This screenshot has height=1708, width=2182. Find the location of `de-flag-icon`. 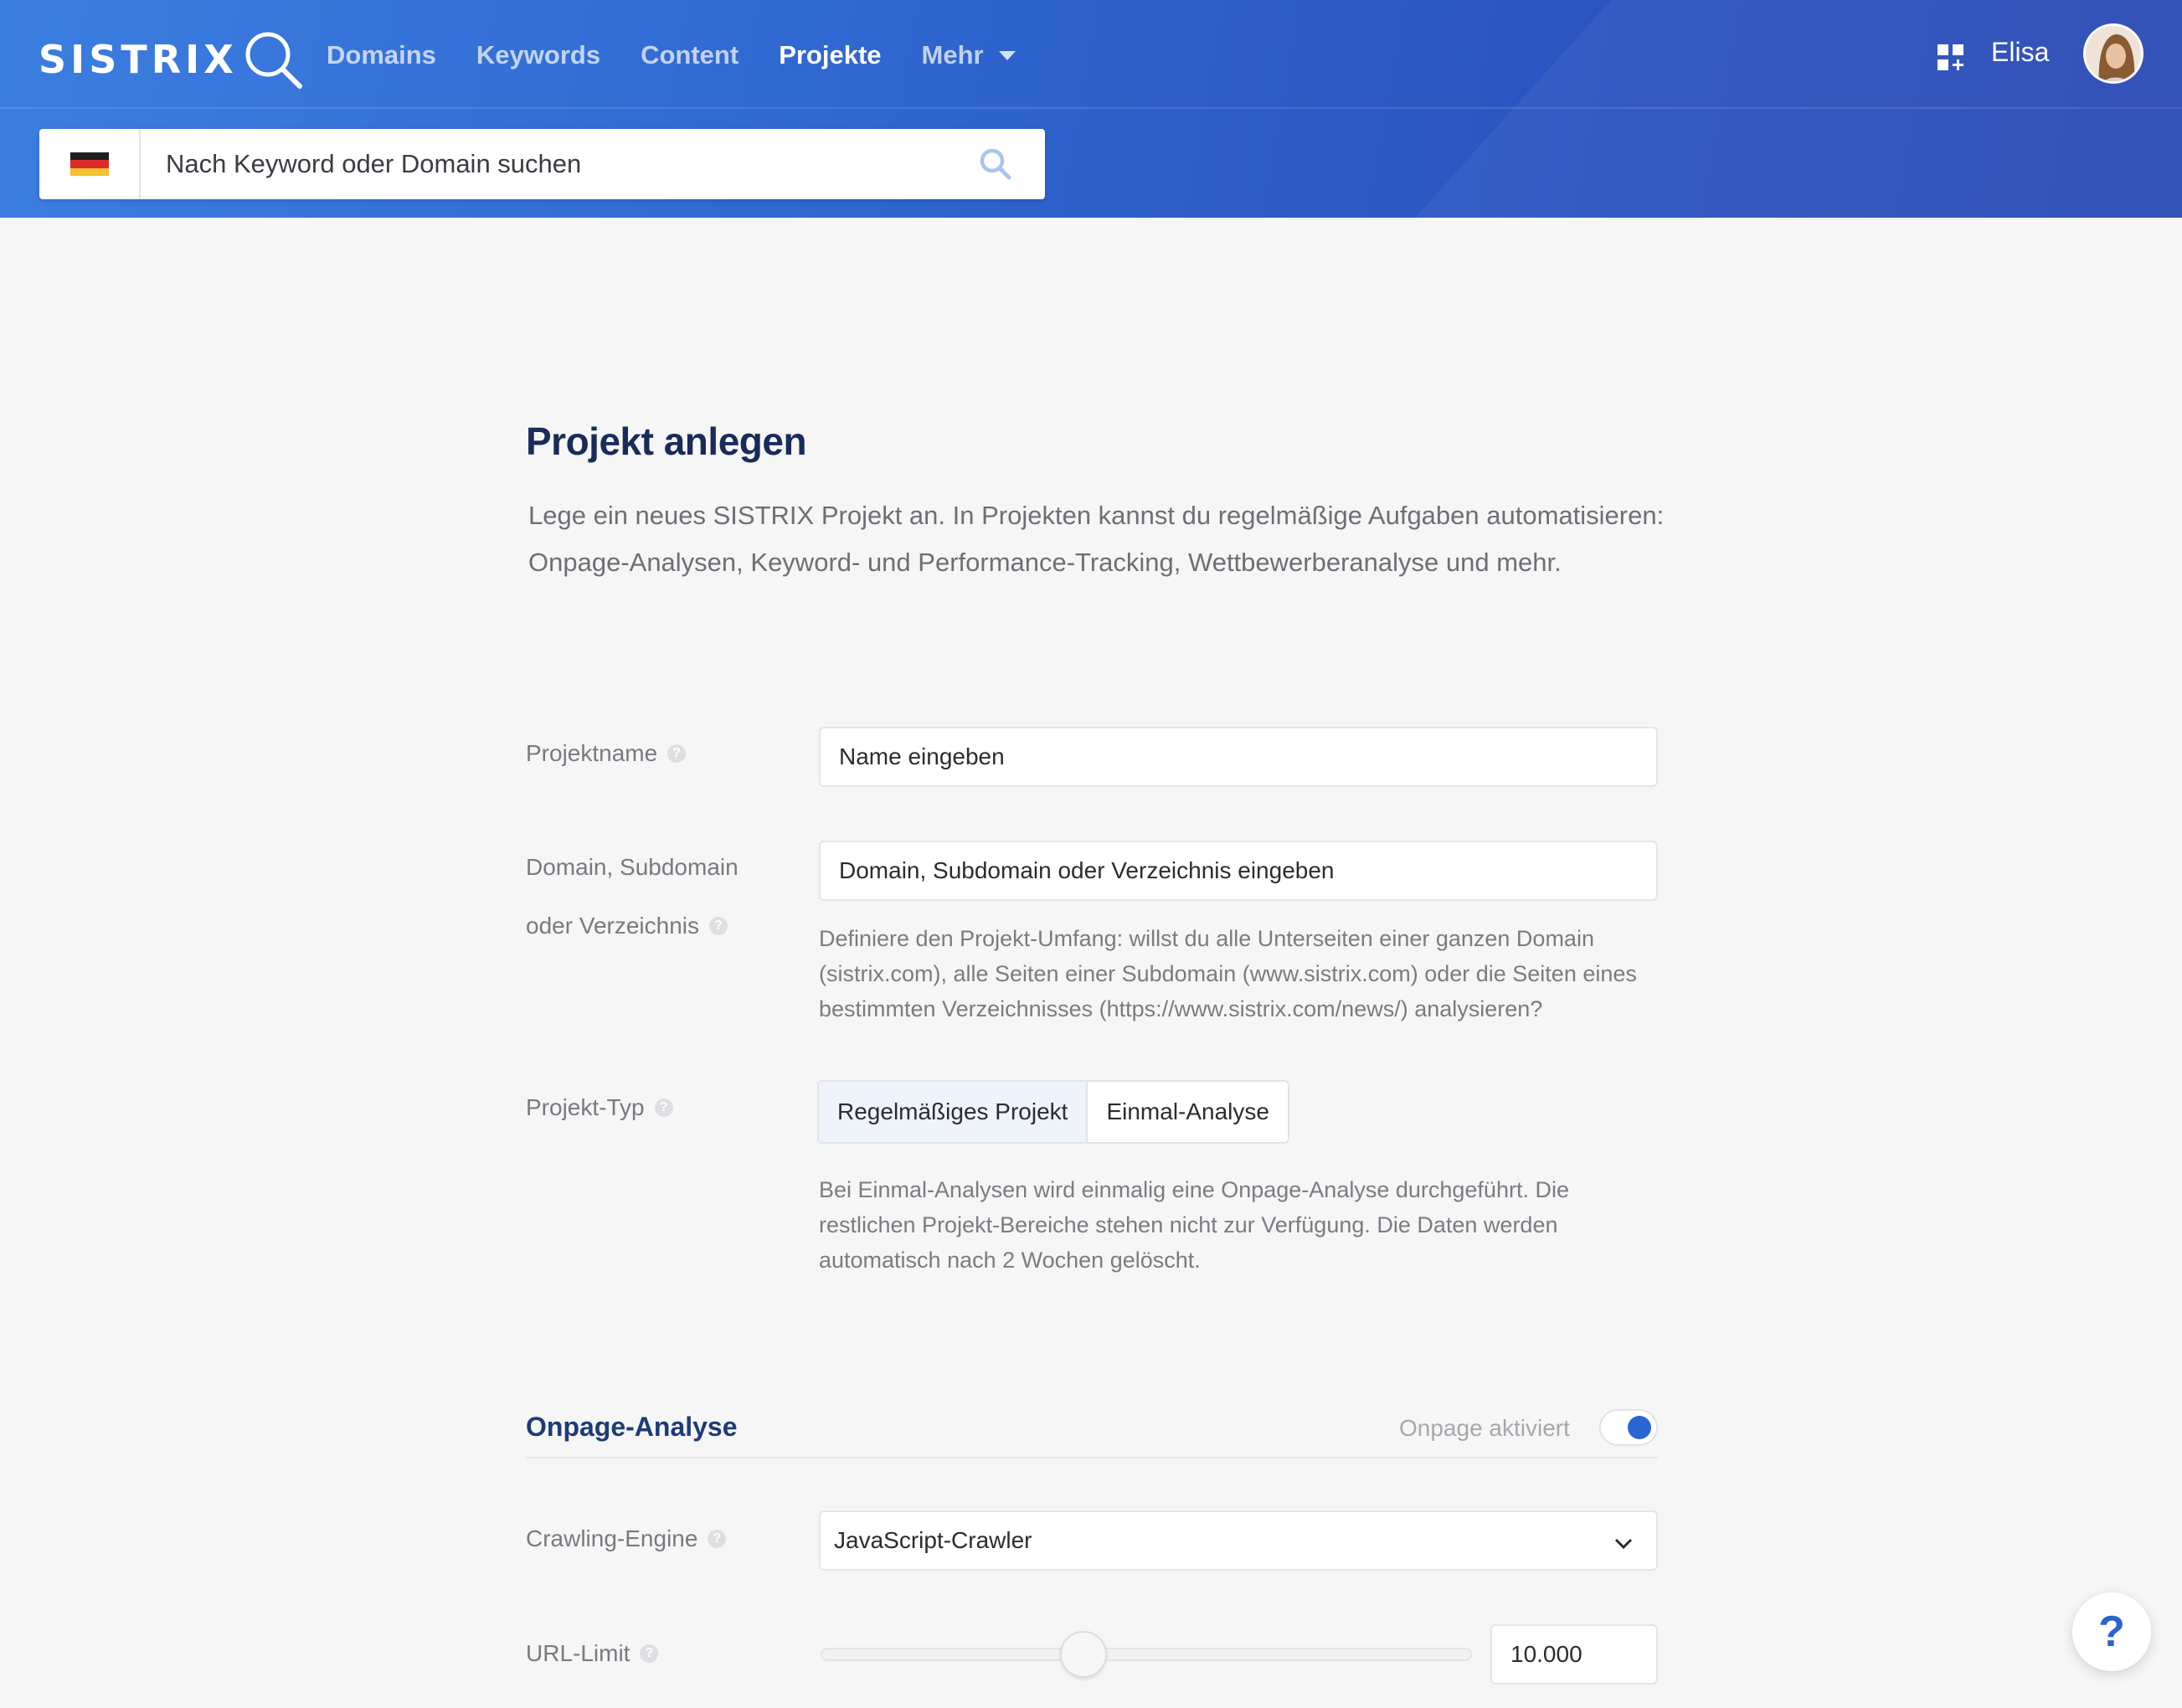

de-flag-icon is located at coordinates (89, 164).